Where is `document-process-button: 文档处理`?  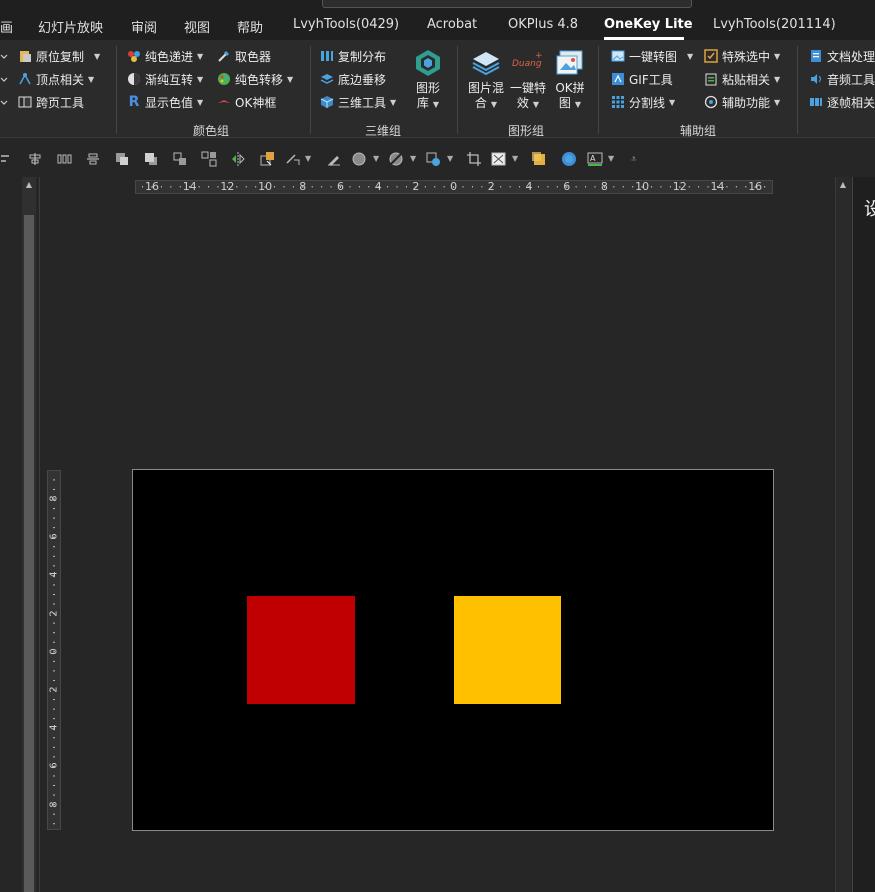 document-process-button: 文档处理 is located at coordinates (842, 56).